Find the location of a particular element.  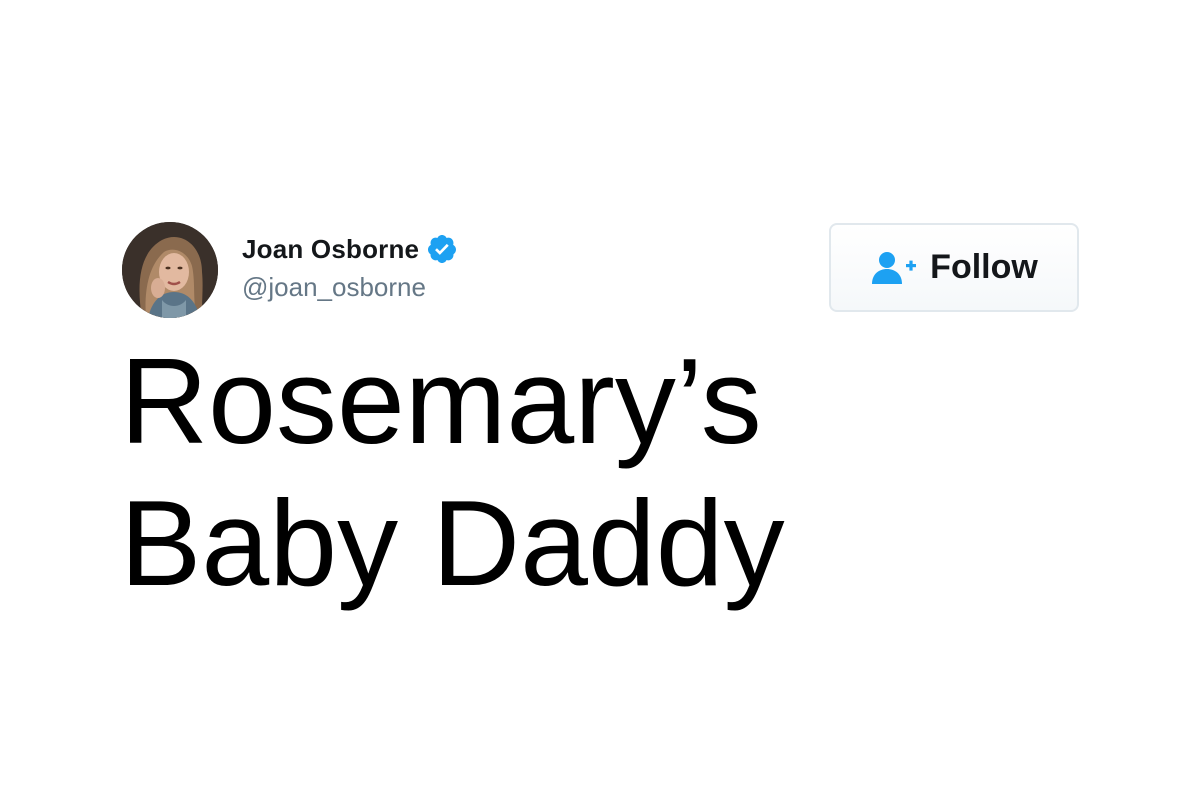

avatar-photo is located at coordinates (170, 270).